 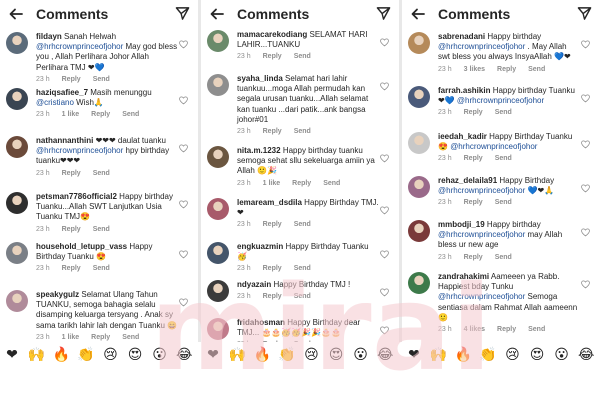 I want to click on comment-username: rehaz_delaila91, so click(x=467, y=180).